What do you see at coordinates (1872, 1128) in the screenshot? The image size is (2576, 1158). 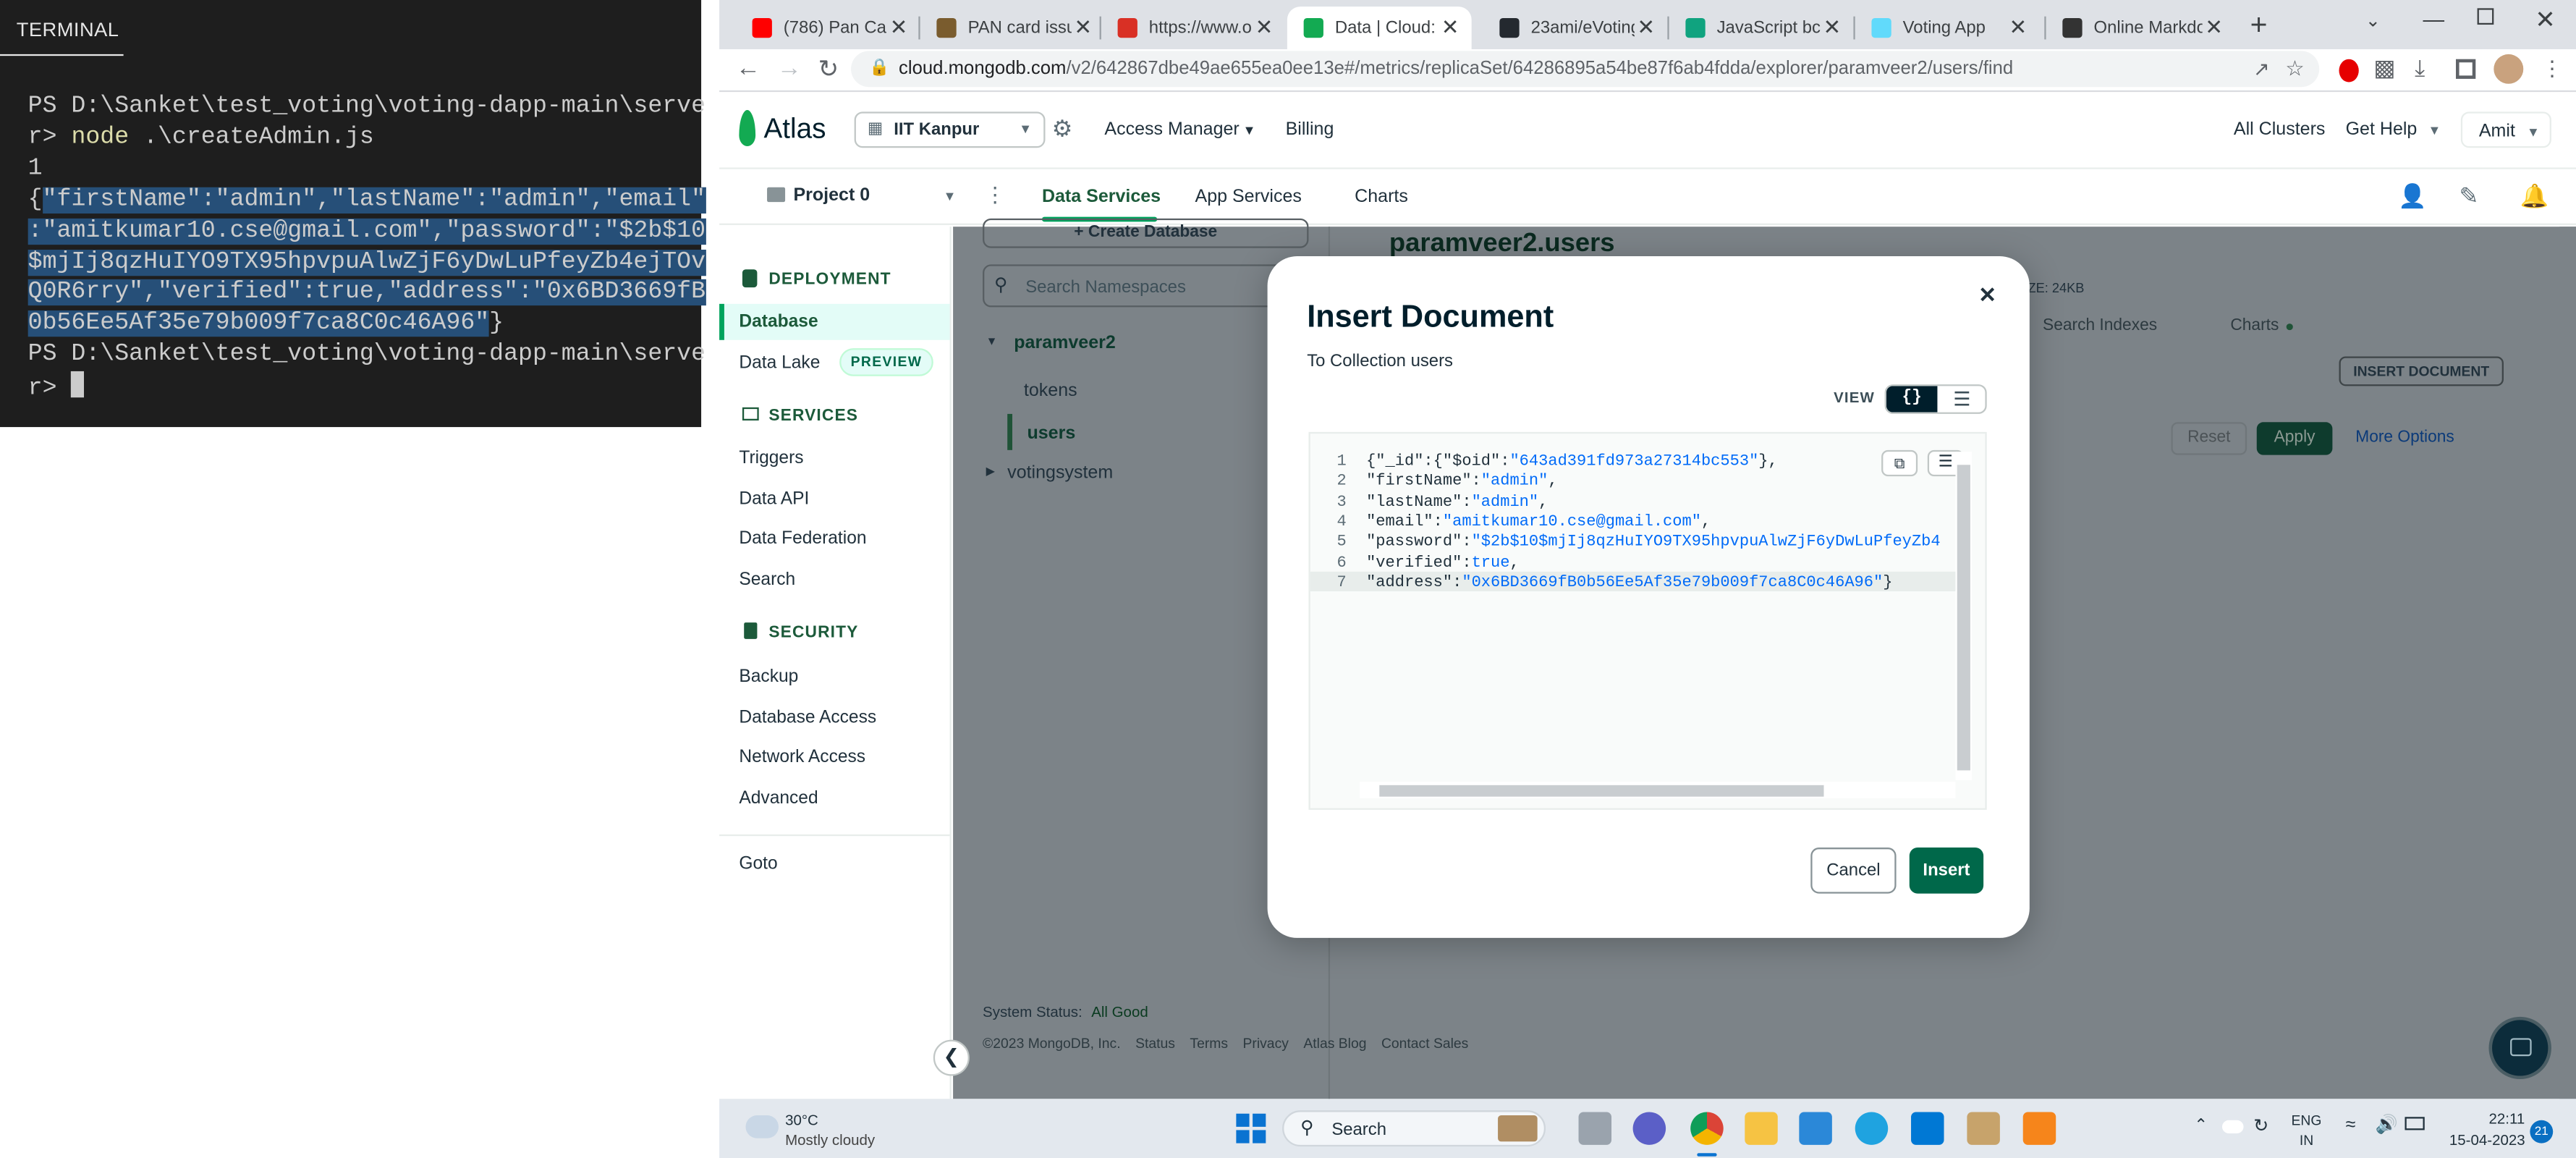 I see `edge-icon` at bounding box center [1872, 1128].